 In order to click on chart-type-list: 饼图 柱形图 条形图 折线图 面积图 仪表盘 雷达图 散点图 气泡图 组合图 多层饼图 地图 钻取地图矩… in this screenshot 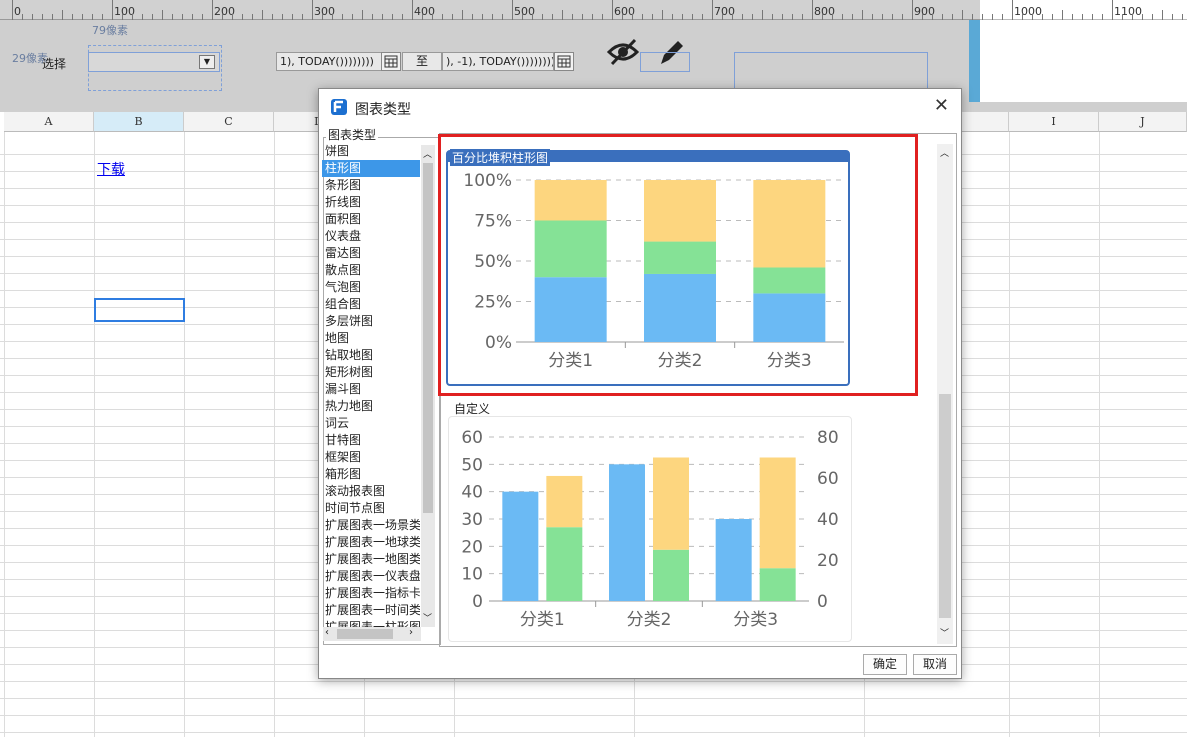, I will do `click(371, 385)`.